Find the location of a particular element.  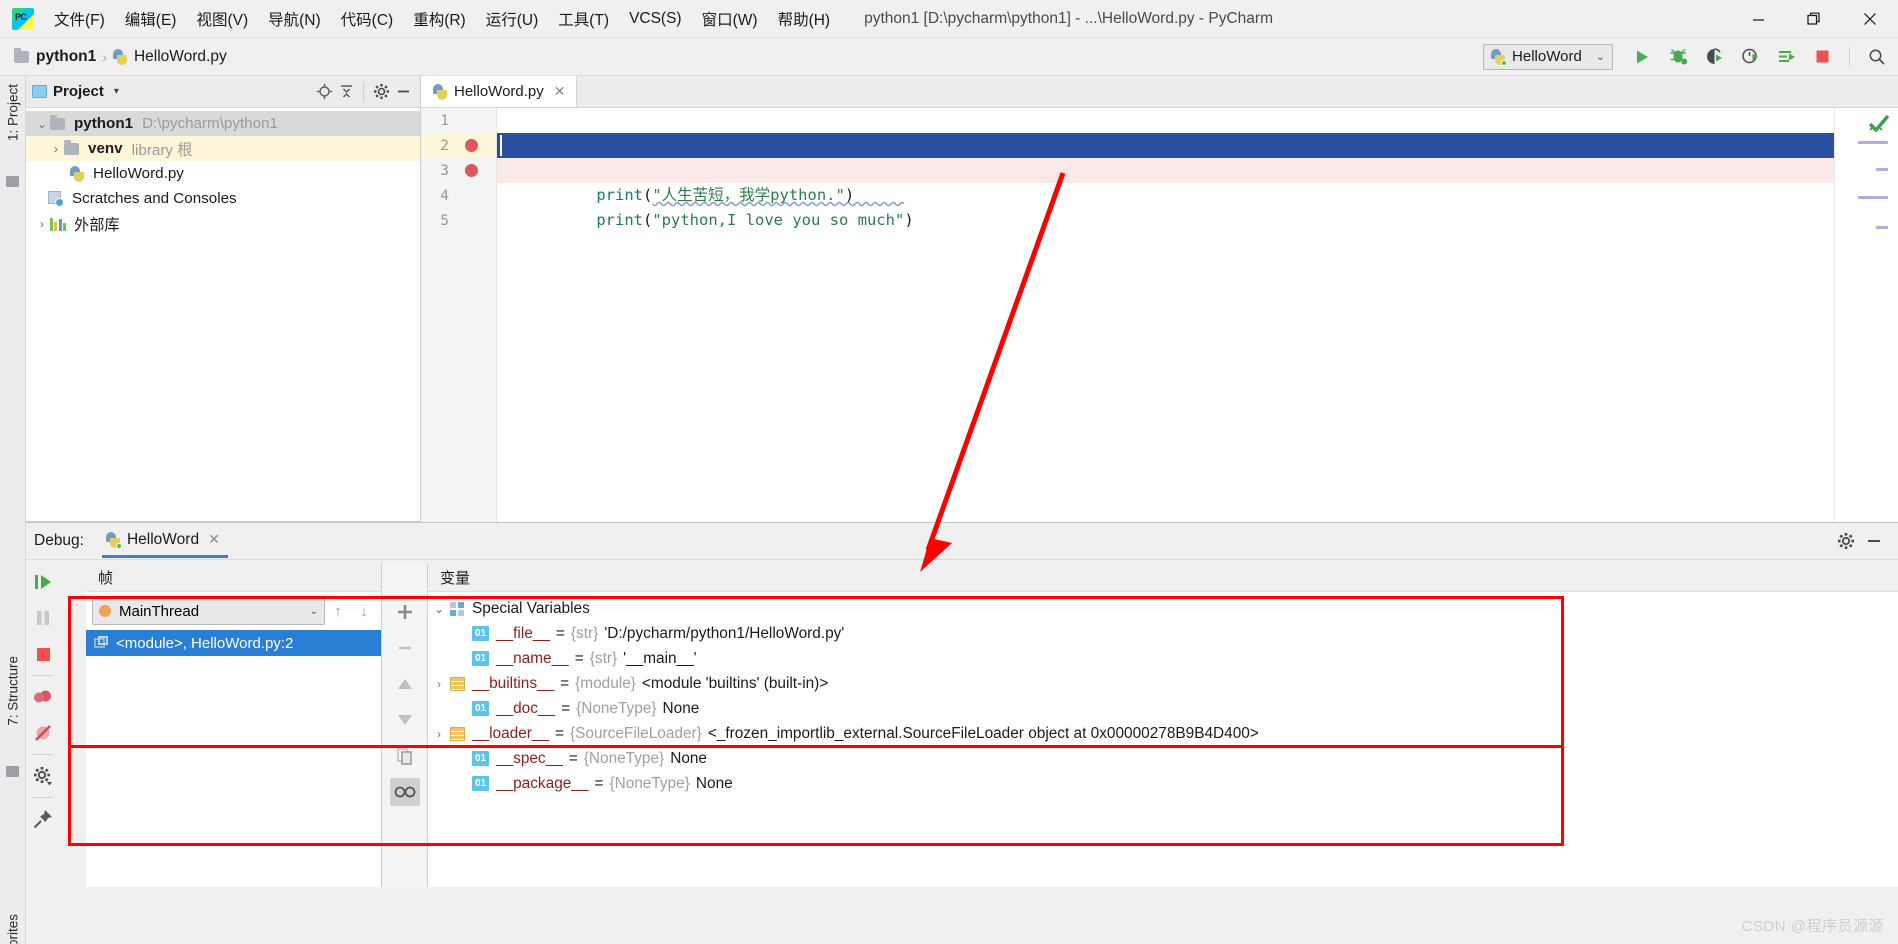

str-icon: 01 is located at coordinates (480, 658).